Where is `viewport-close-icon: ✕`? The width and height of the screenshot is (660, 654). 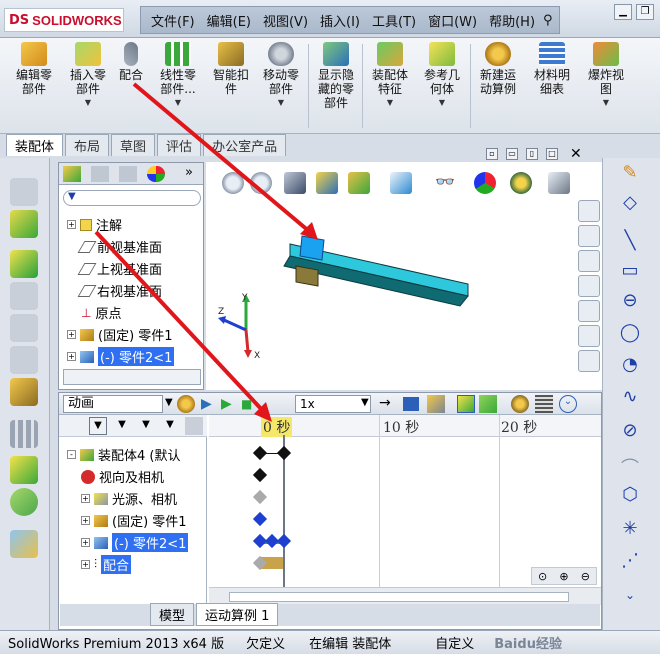
viewport-close-icon: ✕ is located at coordinates (576, 154).